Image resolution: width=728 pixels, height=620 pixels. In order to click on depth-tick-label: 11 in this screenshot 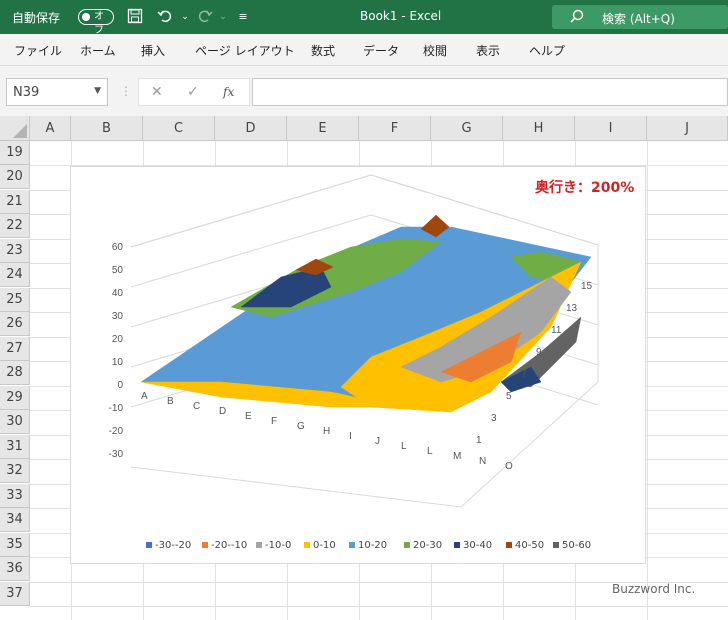, I will do `click(556, 330)`.